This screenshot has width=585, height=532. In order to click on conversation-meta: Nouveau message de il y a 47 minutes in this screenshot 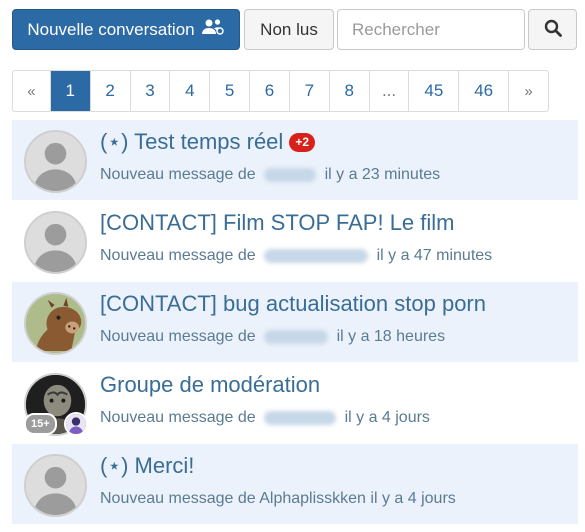, I will do `click(296, 256)`.